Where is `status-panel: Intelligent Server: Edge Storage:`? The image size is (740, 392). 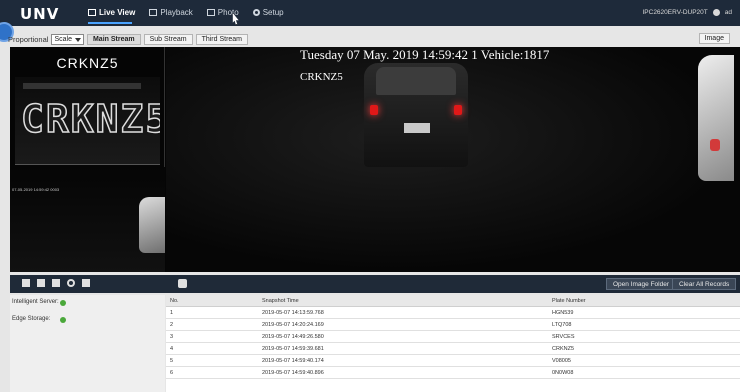
status-panel: Intelligent Server: Edge Storage: is located at coordinates (87, 343).